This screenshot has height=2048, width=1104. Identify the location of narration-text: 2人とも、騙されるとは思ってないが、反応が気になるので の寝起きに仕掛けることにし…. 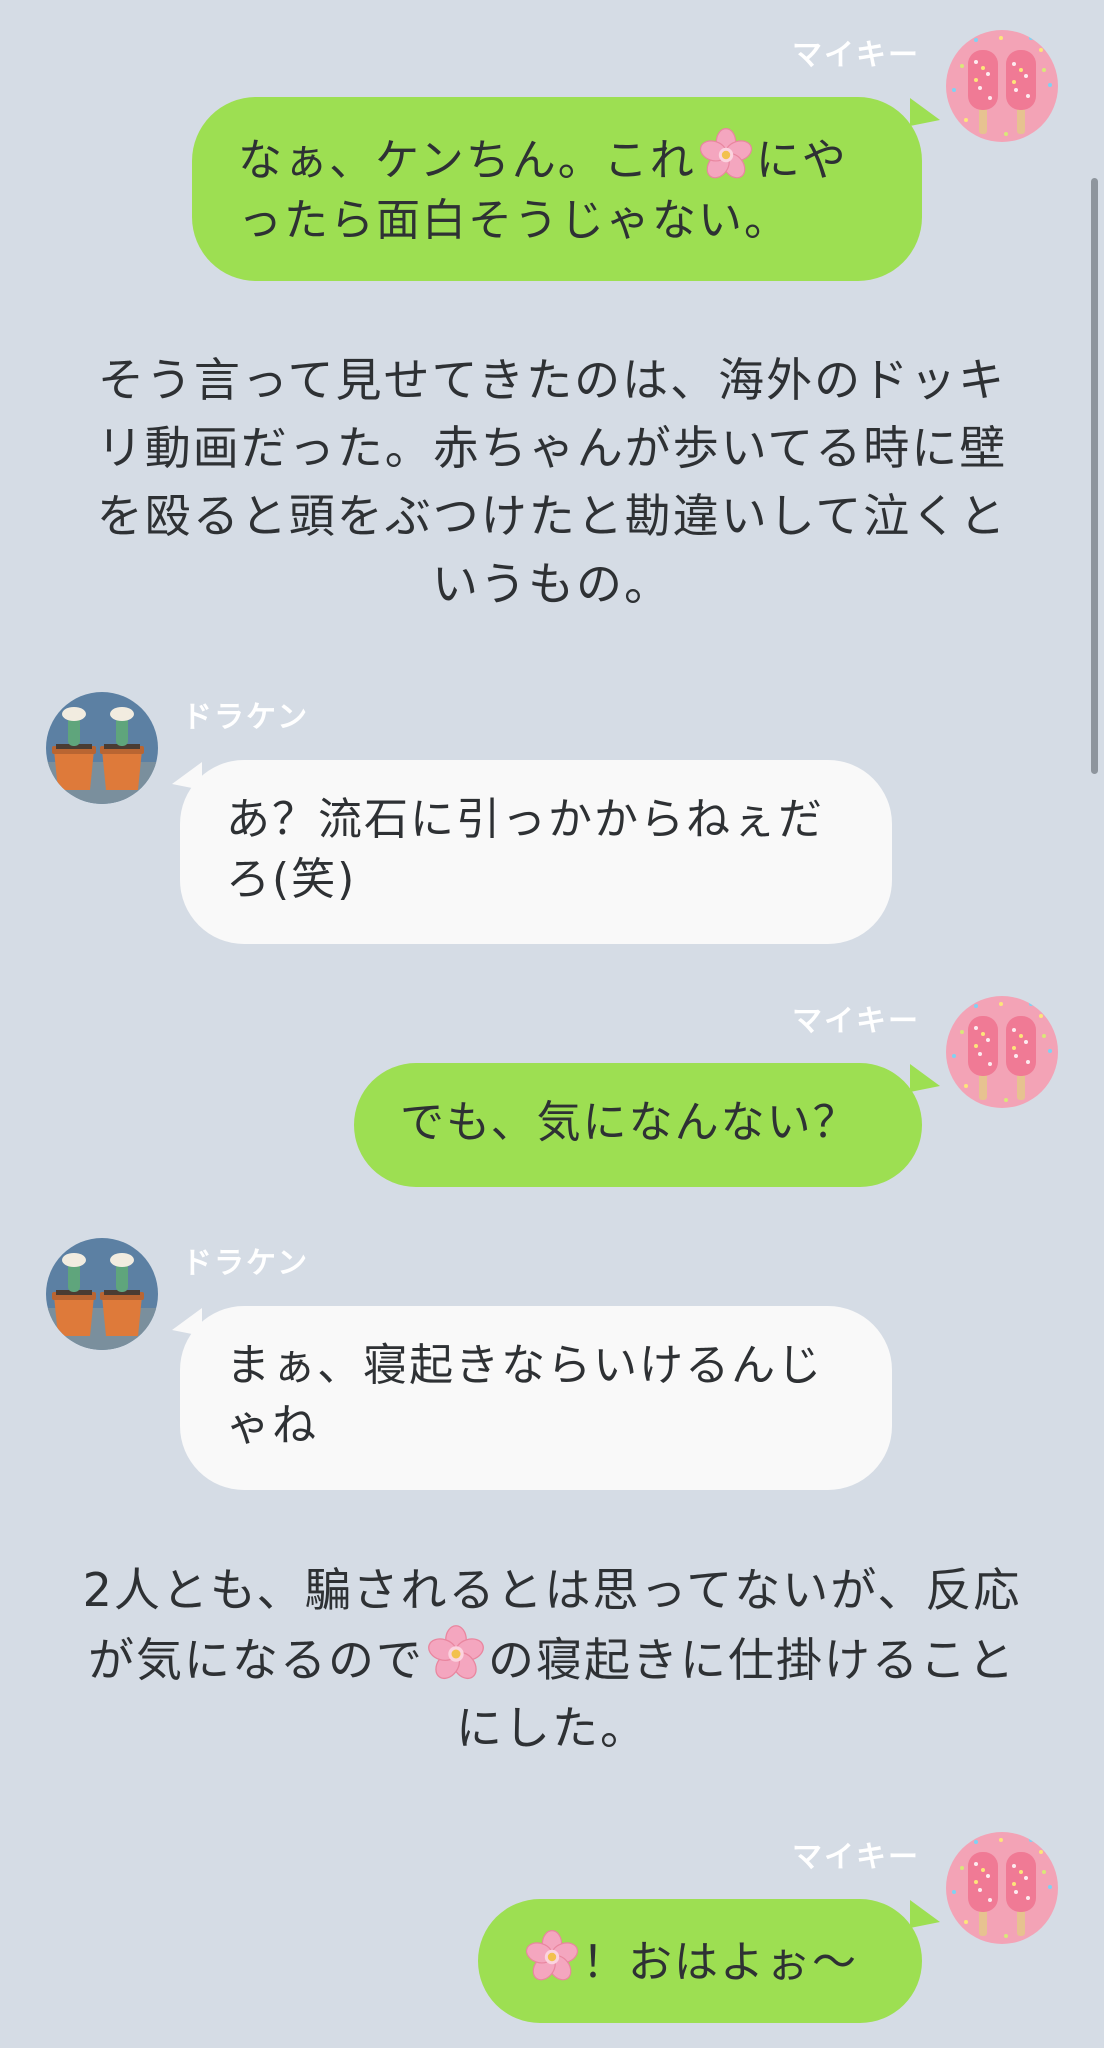
(552, 1659).